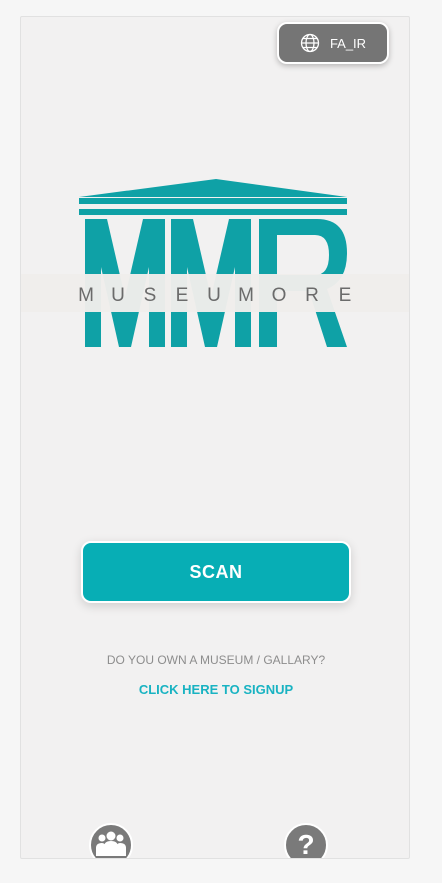  What do you see at coordinates (310, 43) in the screenshot?
I see `globe-icon` at bounding box center [310, 43].